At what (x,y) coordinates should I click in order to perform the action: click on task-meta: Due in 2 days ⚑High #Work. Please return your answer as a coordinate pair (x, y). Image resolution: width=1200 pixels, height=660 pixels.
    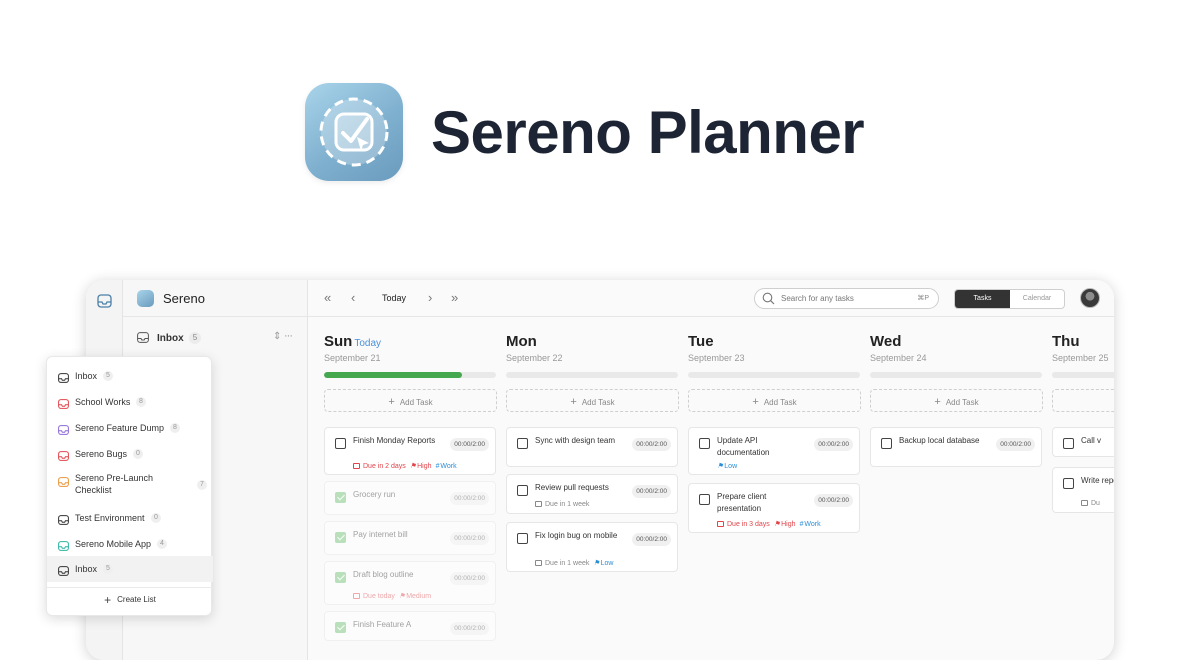
    Looking at the image, I should click on (407, 466).